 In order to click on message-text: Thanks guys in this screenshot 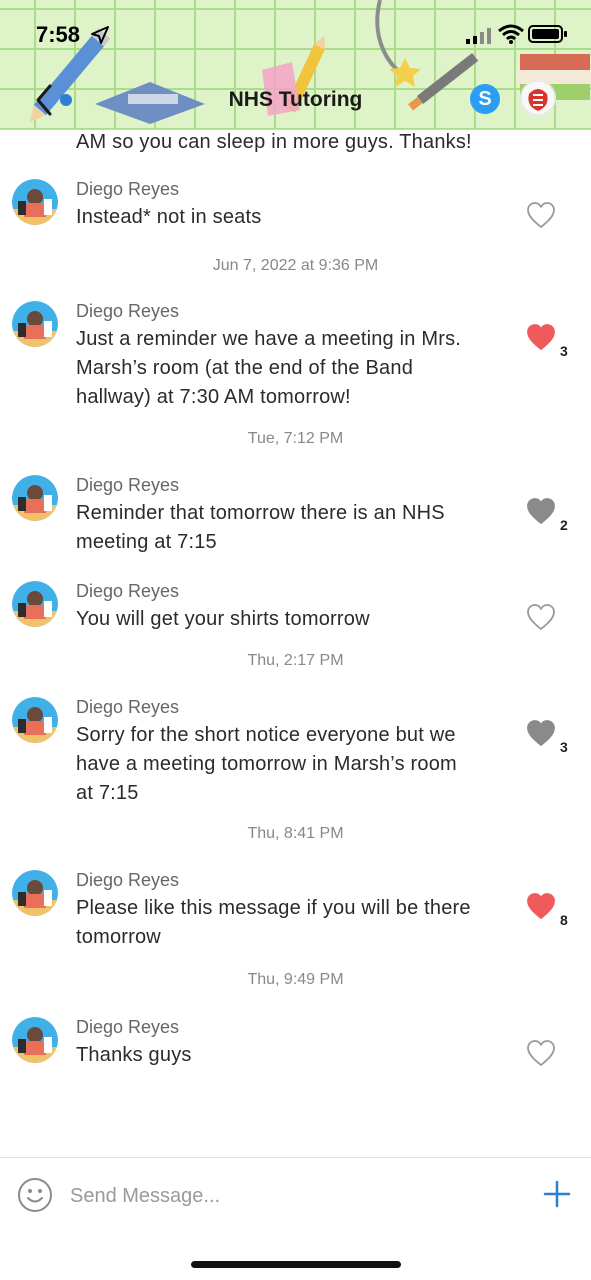, I will do `click(296, 1055)`.